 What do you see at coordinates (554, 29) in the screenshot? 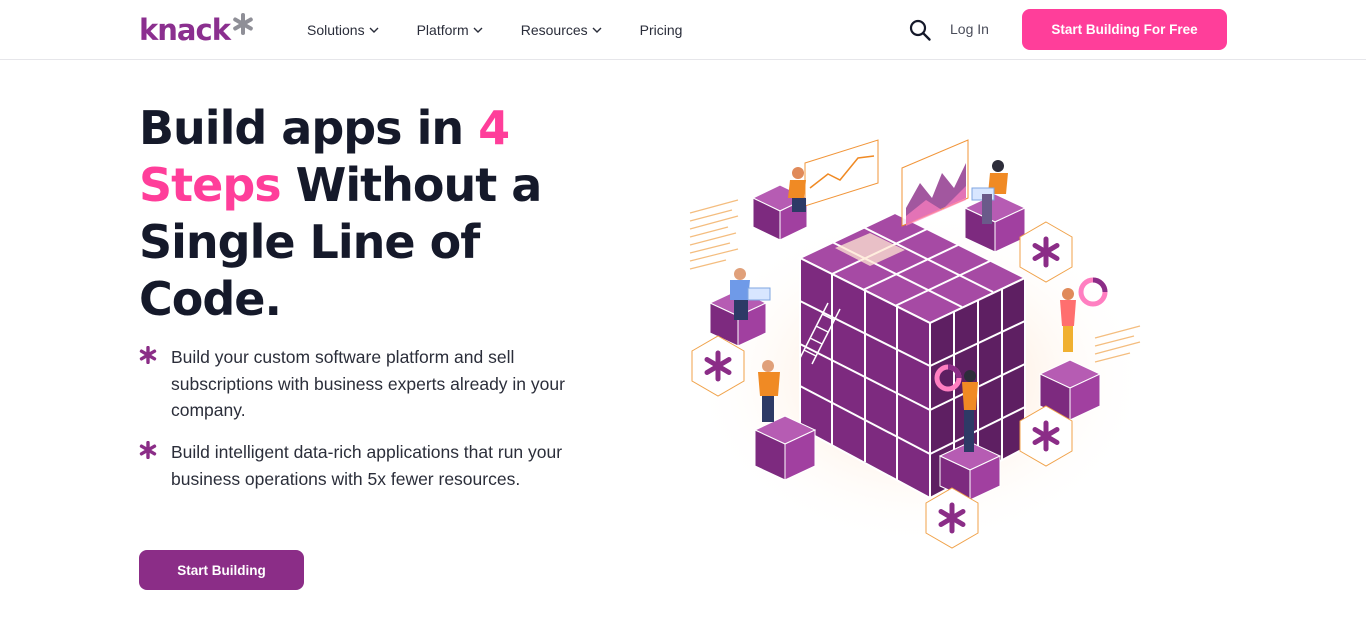
I see `nav-label: Resources` at bounding box center [554, 29].